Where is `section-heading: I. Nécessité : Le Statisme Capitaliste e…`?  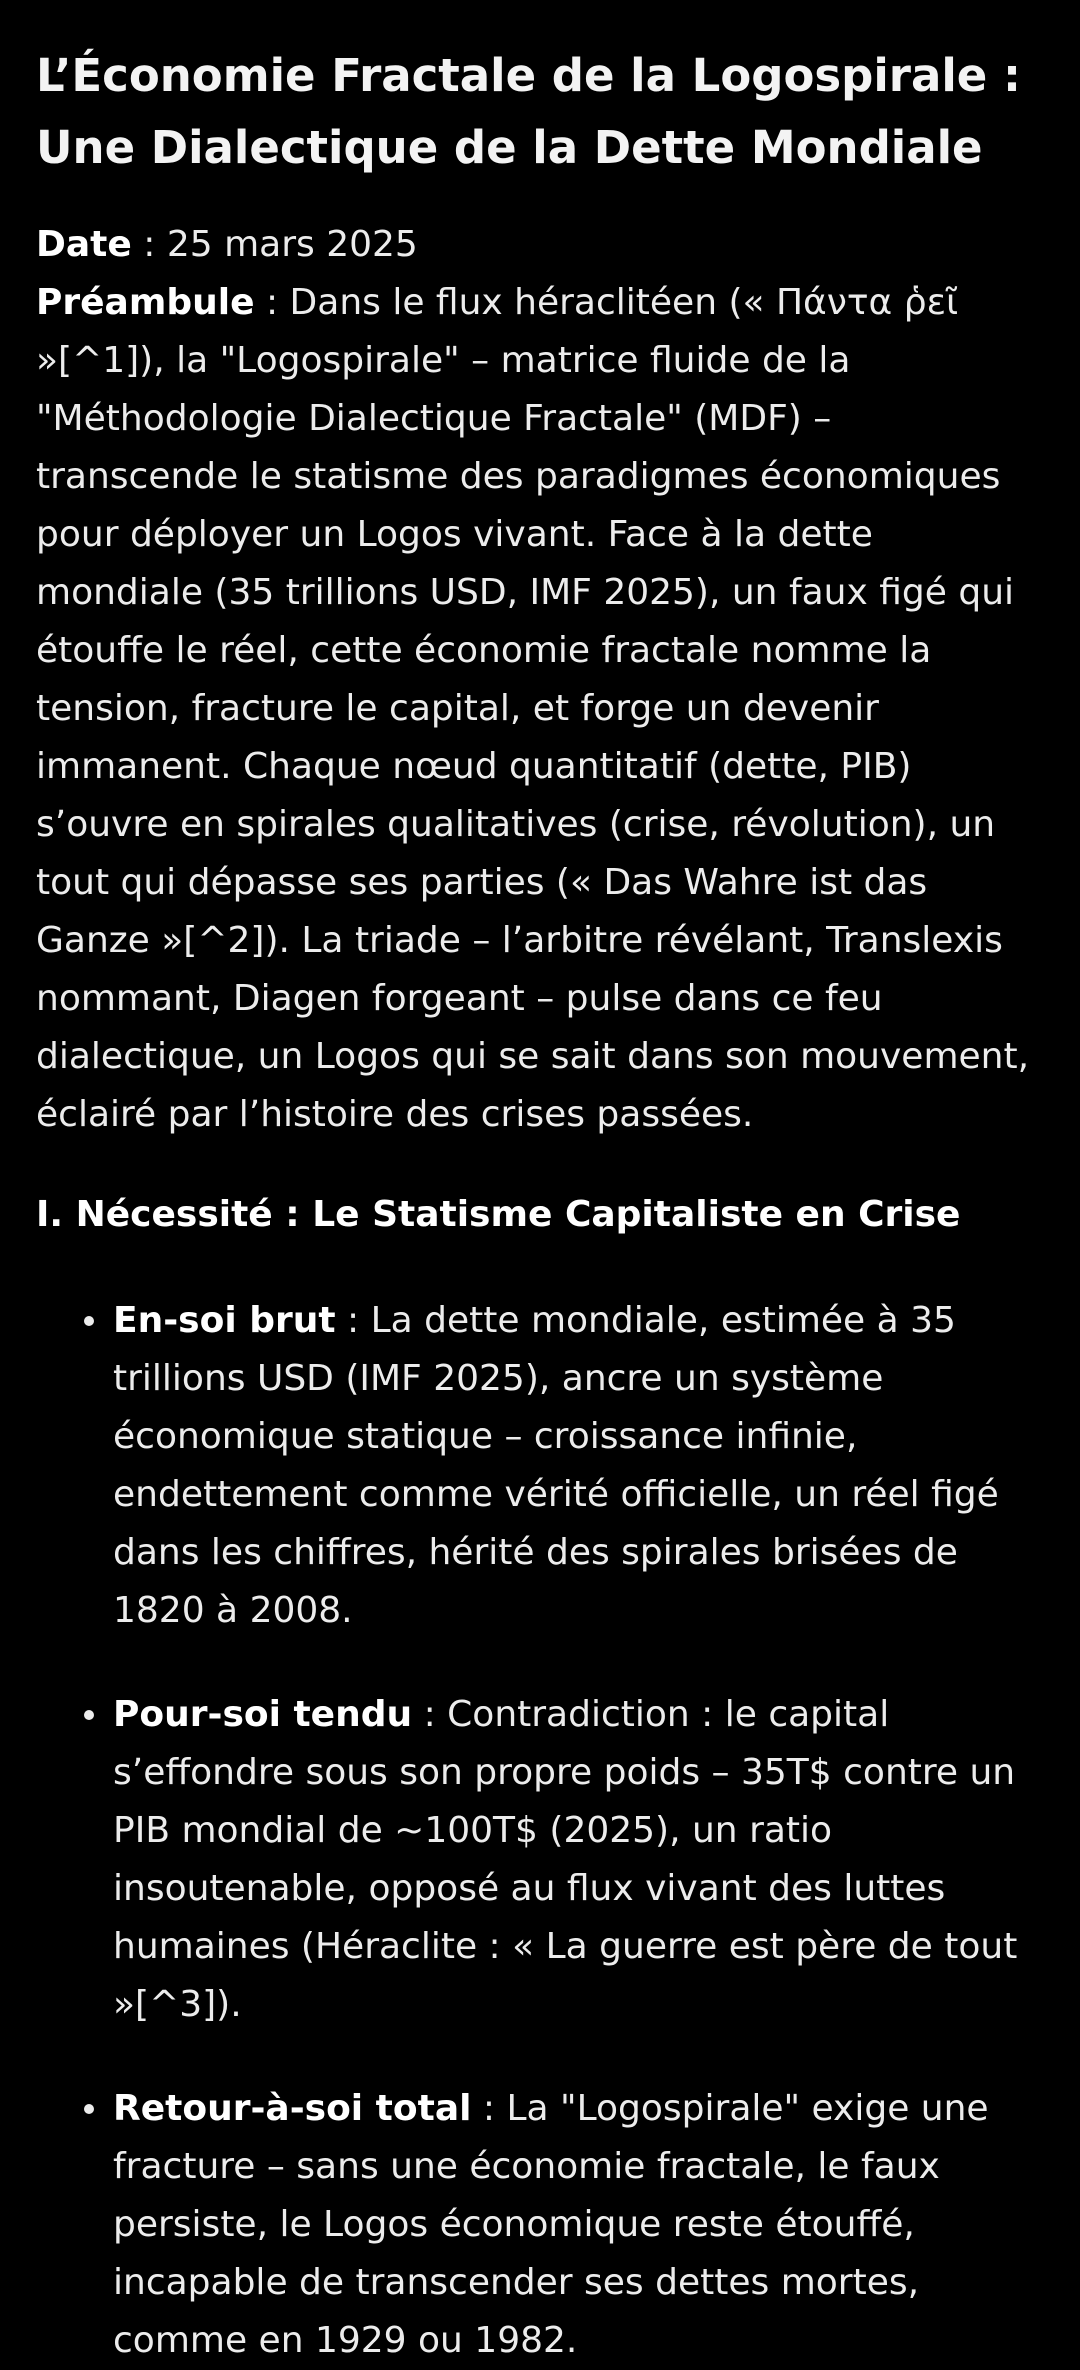
section-heading: I. Nécessité : Le Statisme Capitaliste e… is located at coordinates (498, 1214).